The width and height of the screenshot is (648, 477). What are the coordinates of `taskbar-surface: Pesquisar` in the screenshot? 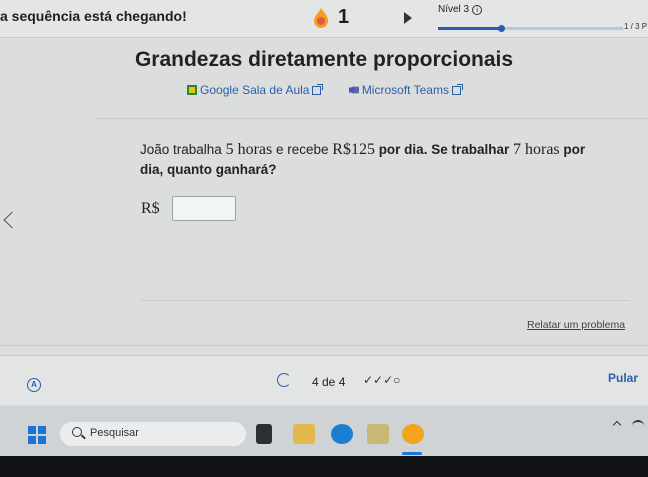 It's located at (324, 431).